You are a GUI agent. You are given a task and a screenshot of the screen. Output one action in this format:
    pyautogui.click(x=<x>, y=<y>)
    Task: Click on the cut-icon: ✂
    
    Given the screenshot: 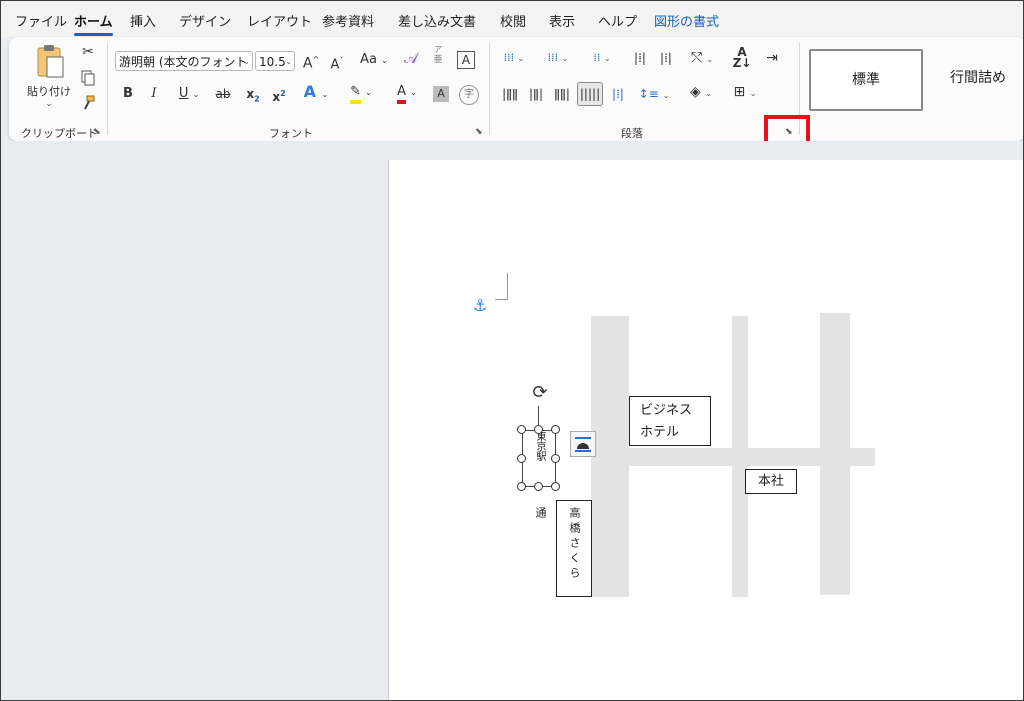 What is the action you would take?
    pyautogui.click(x=88, y=53)
    